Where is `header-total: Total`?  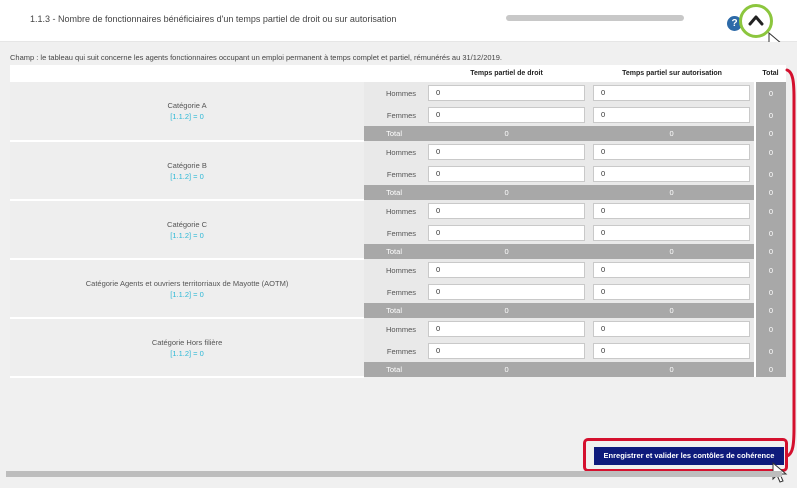 header-total: Total is located at coordinates (770, 73).